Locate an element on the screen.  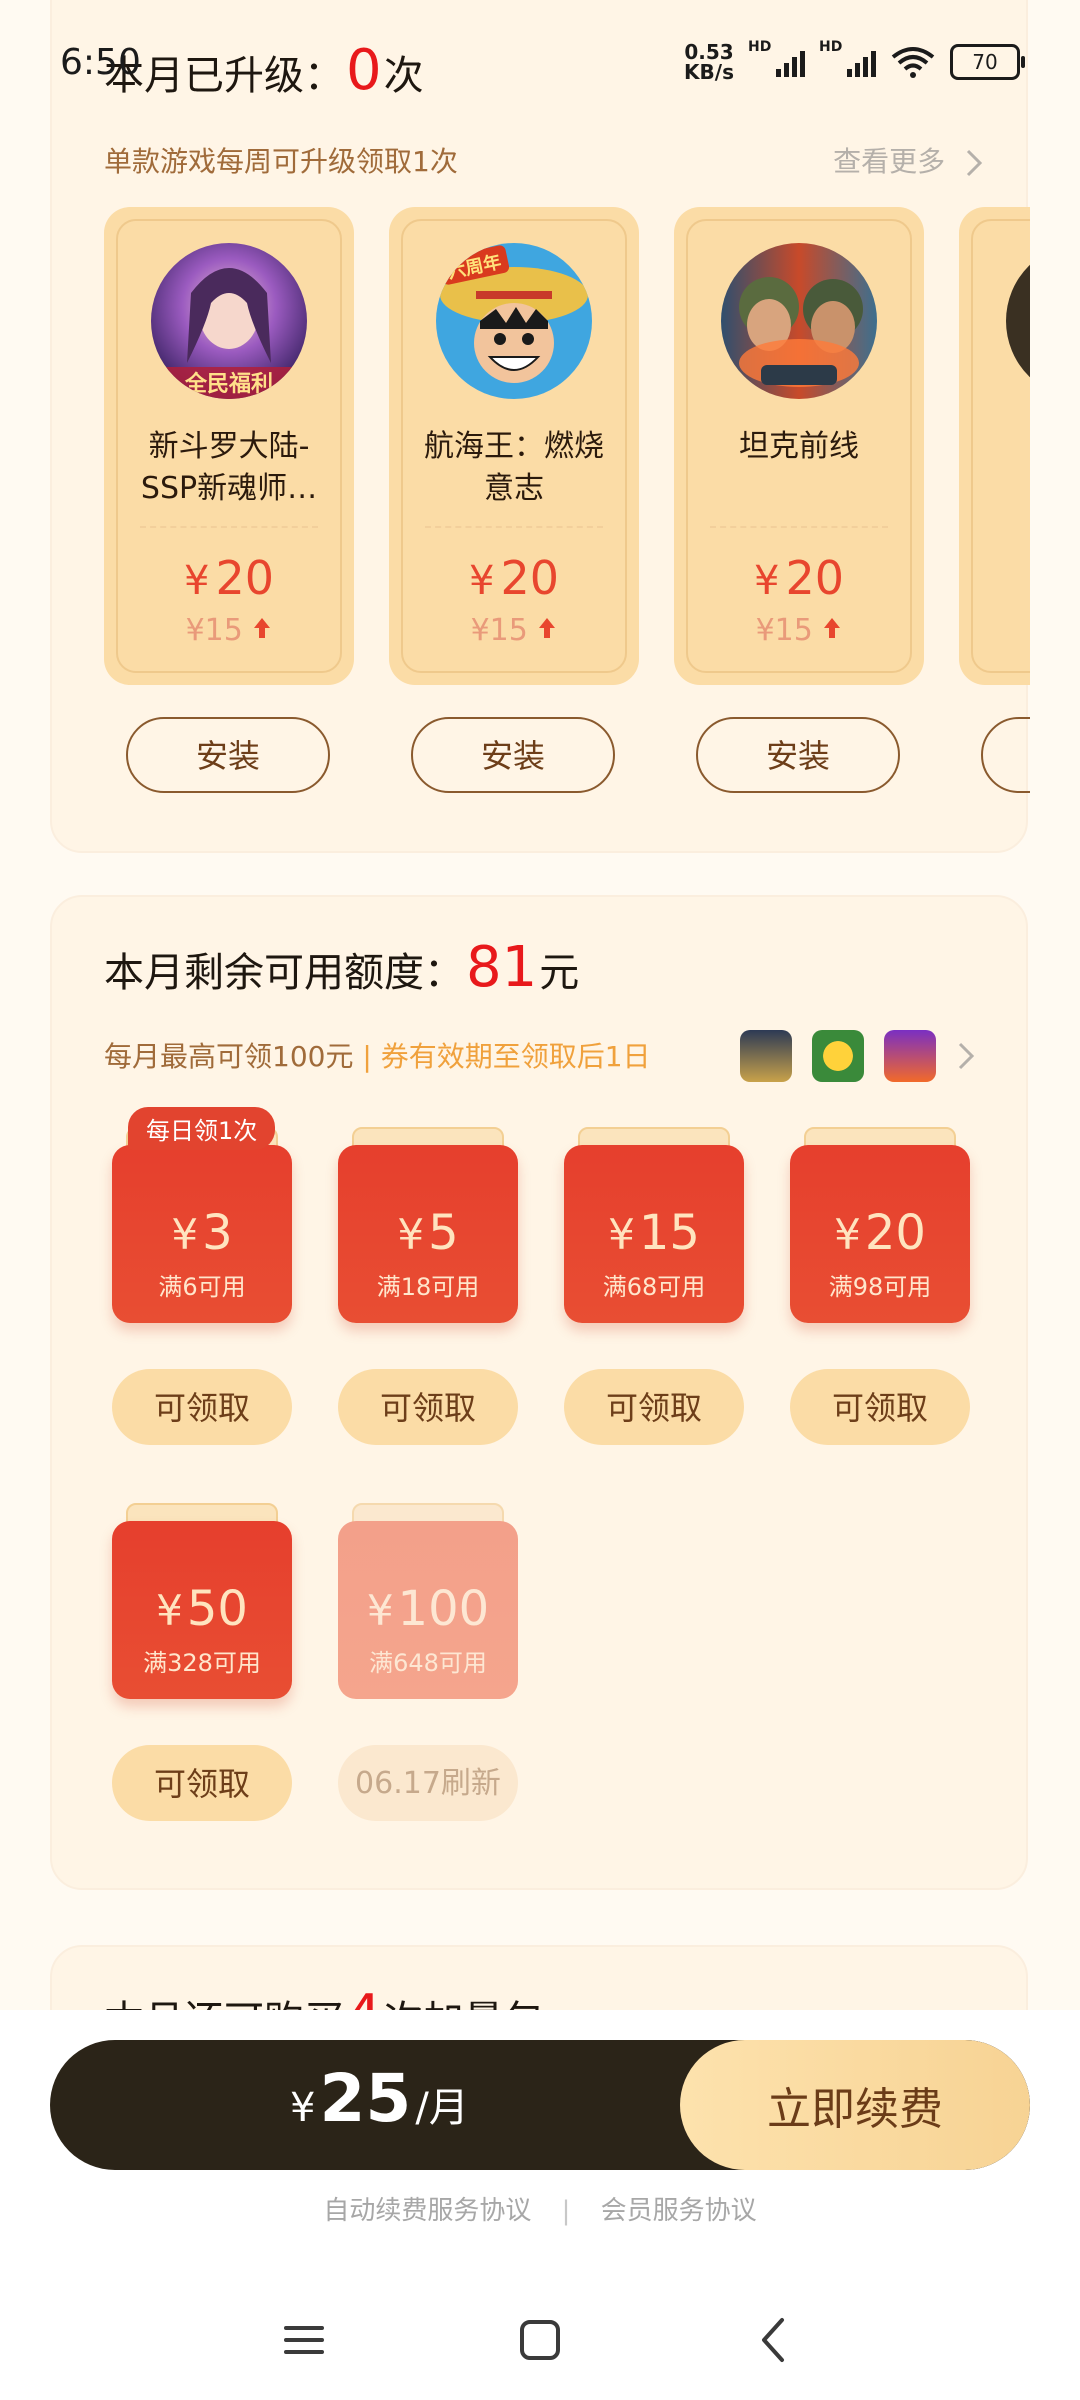
game-item: 全民福利 新斗罗大陆-SSP新魂师… ¥20 ¥15 安装 is located at coordinates (229, 507).